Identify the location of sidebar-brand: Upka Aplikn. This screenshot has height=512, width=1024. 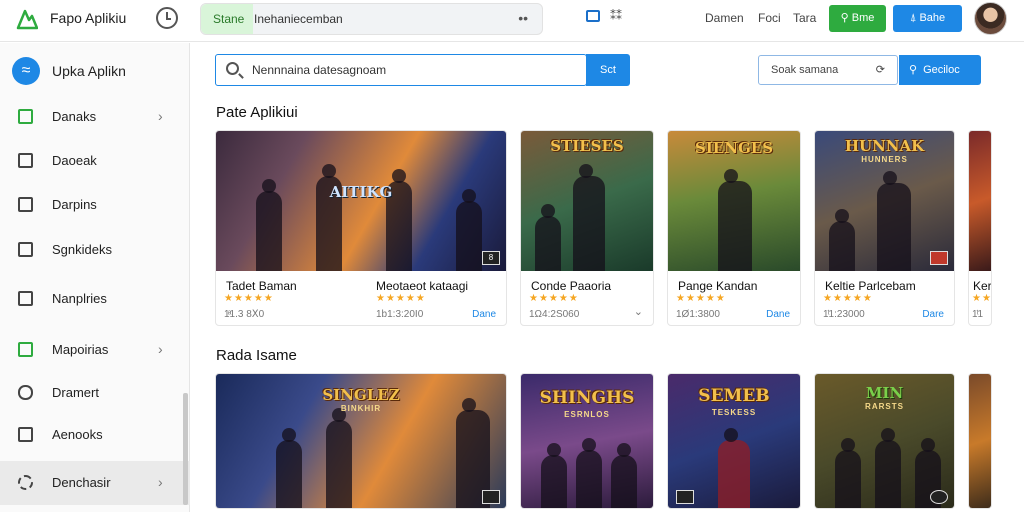
(89, 71).